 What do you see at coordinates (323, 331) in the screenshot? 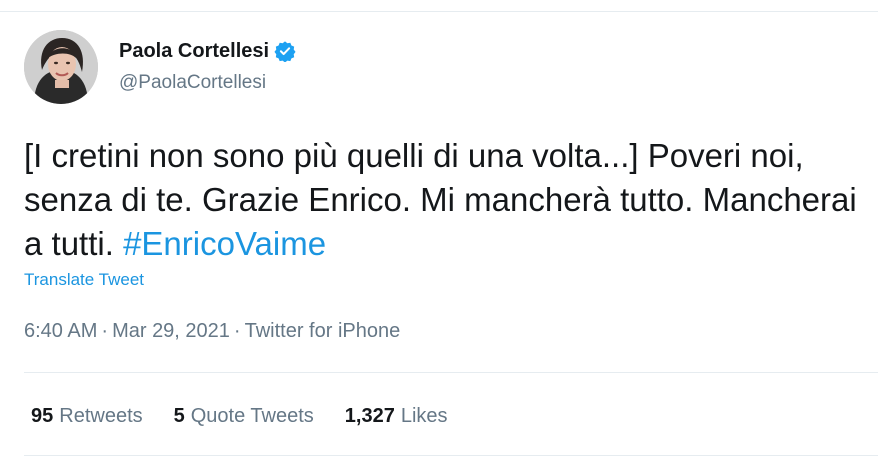
I see `tweet-source: Twitter for iPhone` at bounding box center [323, 331].